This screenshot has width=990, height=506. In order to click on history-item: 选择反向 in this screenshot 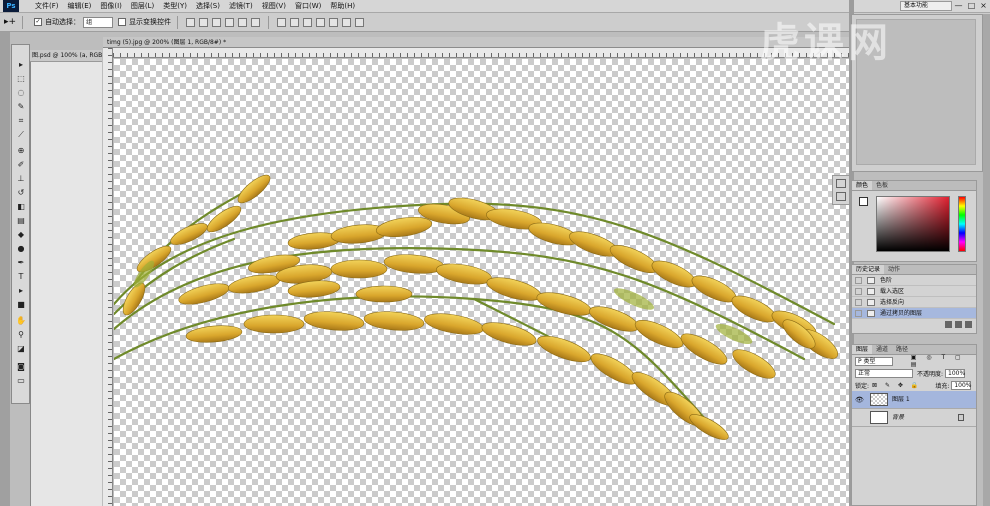, I will do `click(914, 302)`.